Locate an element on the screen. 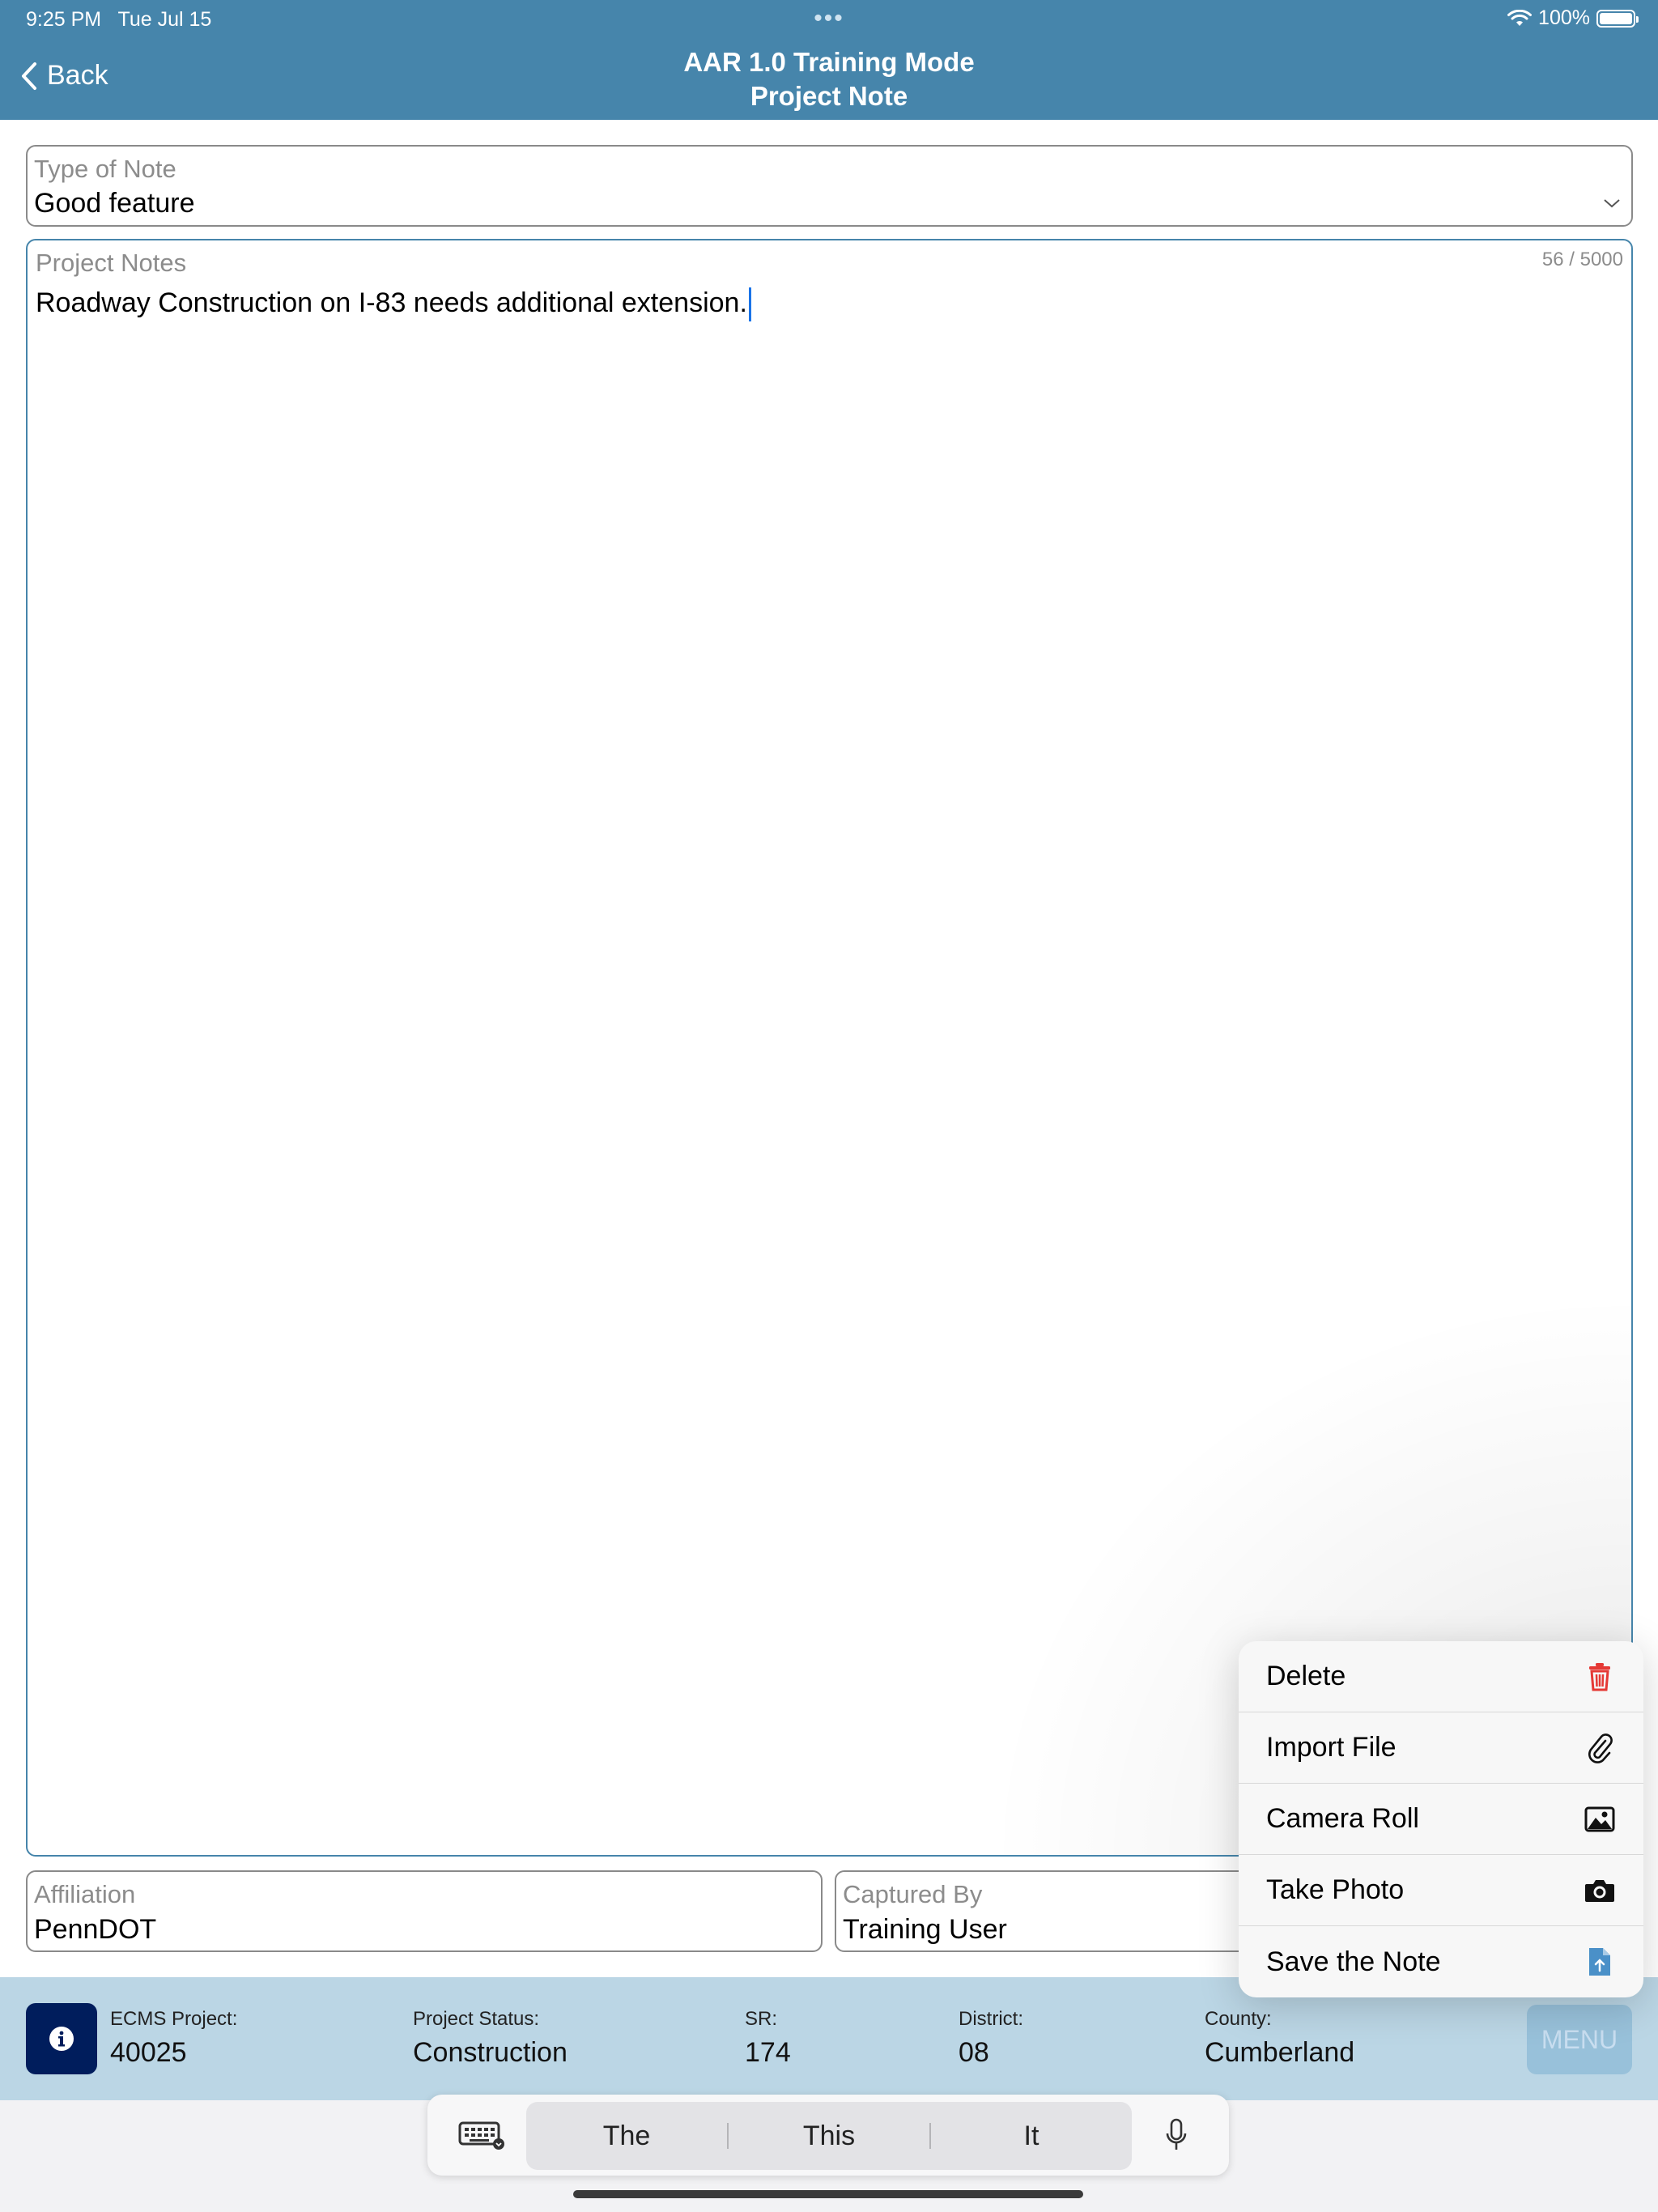 The width and height of the screenshot is (1658, 2212). keyboard-dismiss-icon is located at coordinates (482, 2134).